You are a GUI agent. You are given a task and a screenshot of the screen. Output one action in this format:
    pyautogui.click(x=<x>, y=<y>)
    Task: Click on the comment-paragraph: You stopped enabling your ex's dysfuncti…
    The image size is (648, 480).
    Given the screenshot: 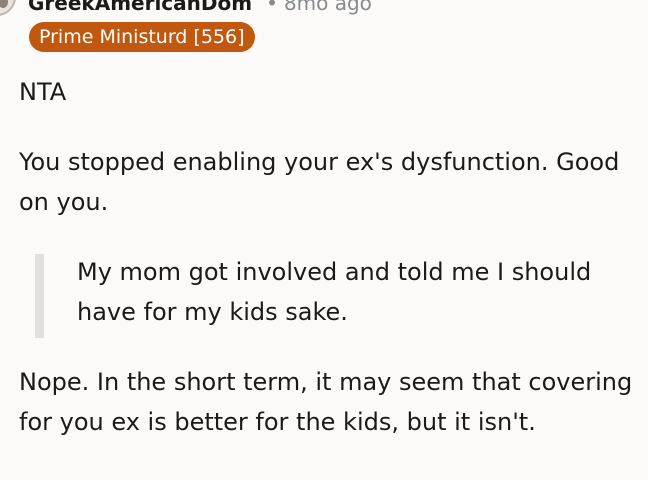 What is the action you would take?
    pyautogui.click(x=319, y=182)
    